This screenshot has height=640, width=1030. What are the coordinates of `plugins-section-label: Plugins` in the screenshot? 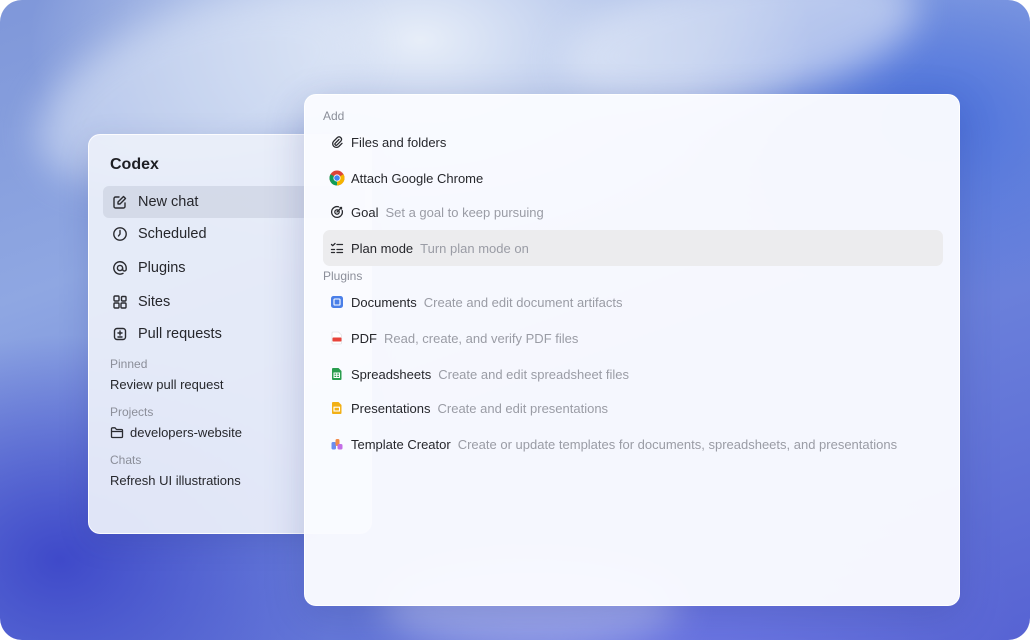 It's located at (343, 276).